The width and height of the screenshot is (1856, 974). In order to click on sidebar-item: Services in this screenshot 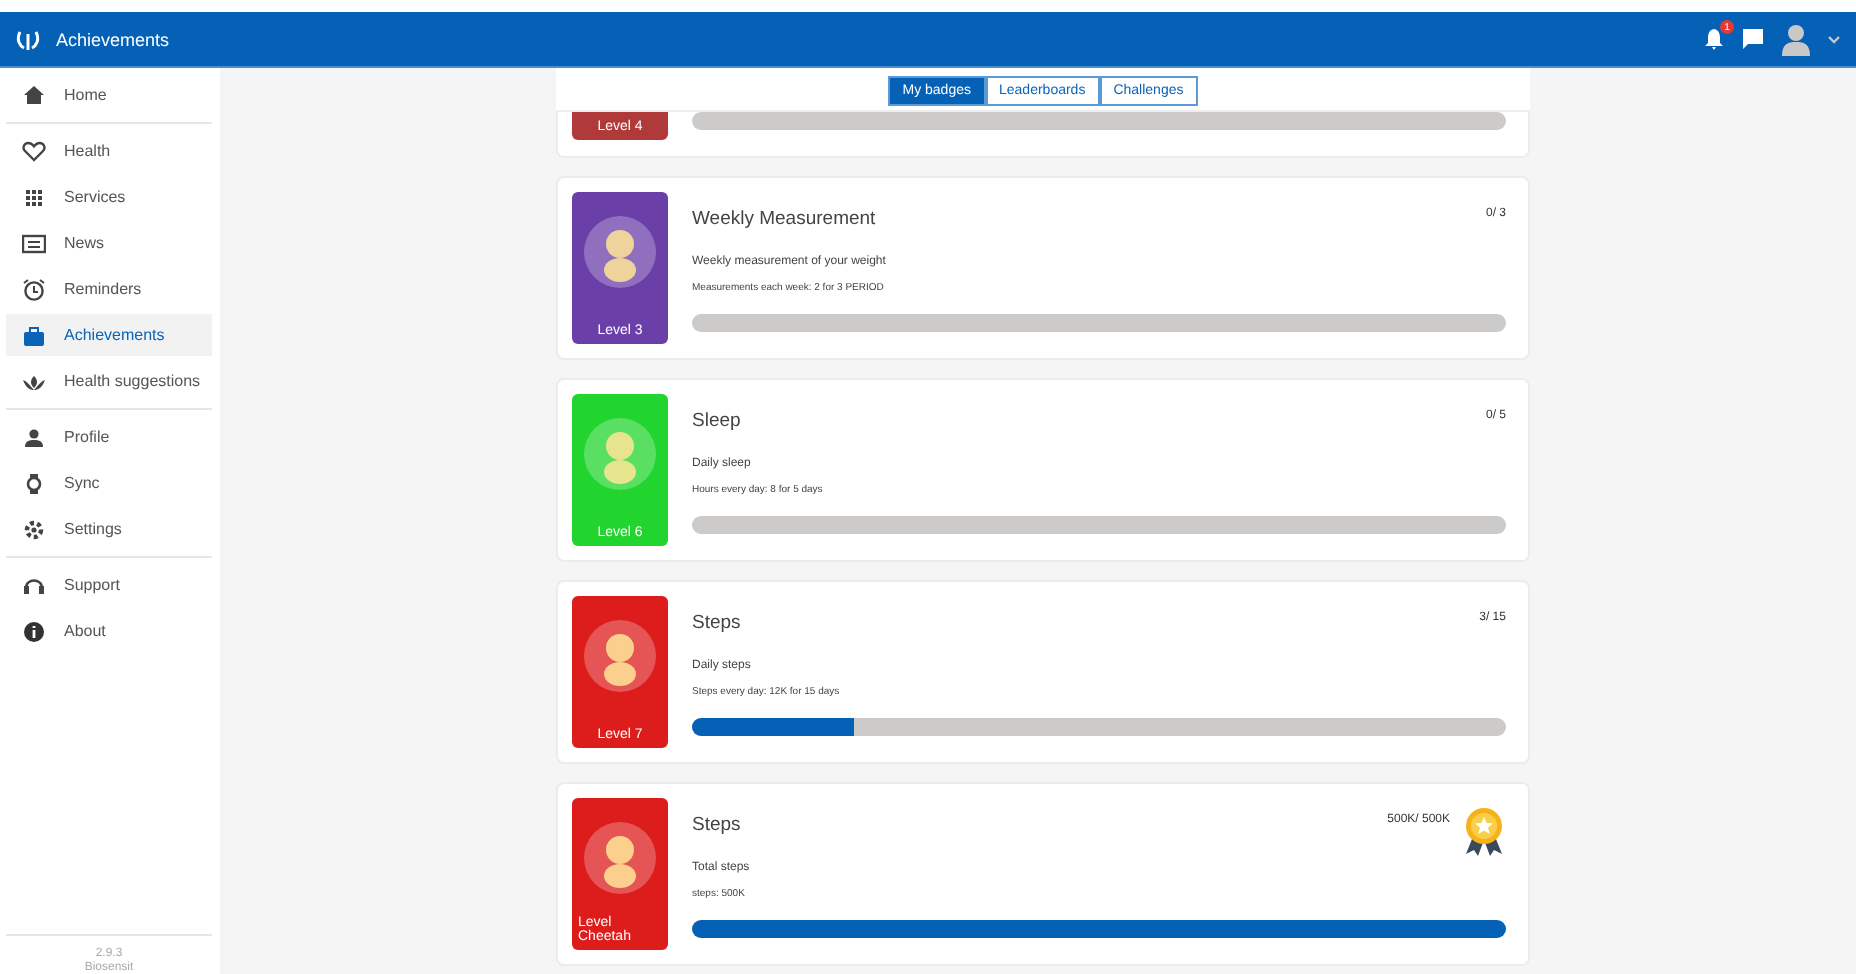, I will do `click(109, 197)`.